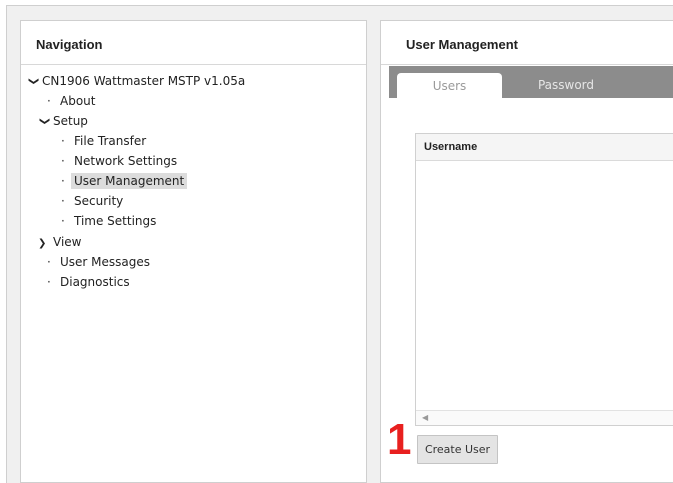 Image resolution: width=673 pixels, height=483 pixels. What do you see at coordinates (95, 282) in the screenshot?
I see `tree-item-label: Diagnostics` at bounding box center [95, 282].